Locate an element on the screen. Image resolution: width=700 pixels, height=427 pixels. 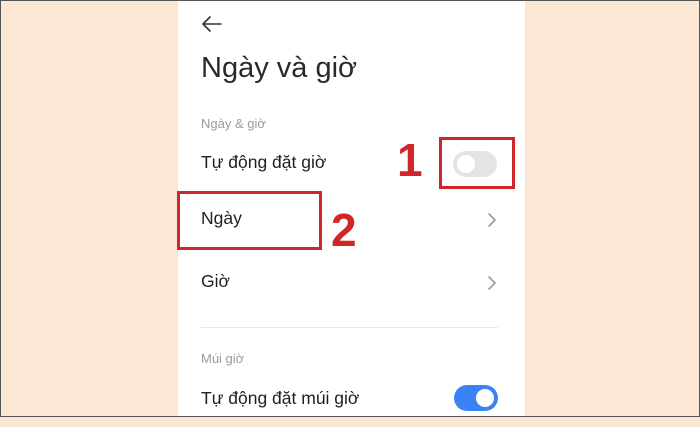
section-header-timezone: Múi giờ is located at coordinates (223, 358).